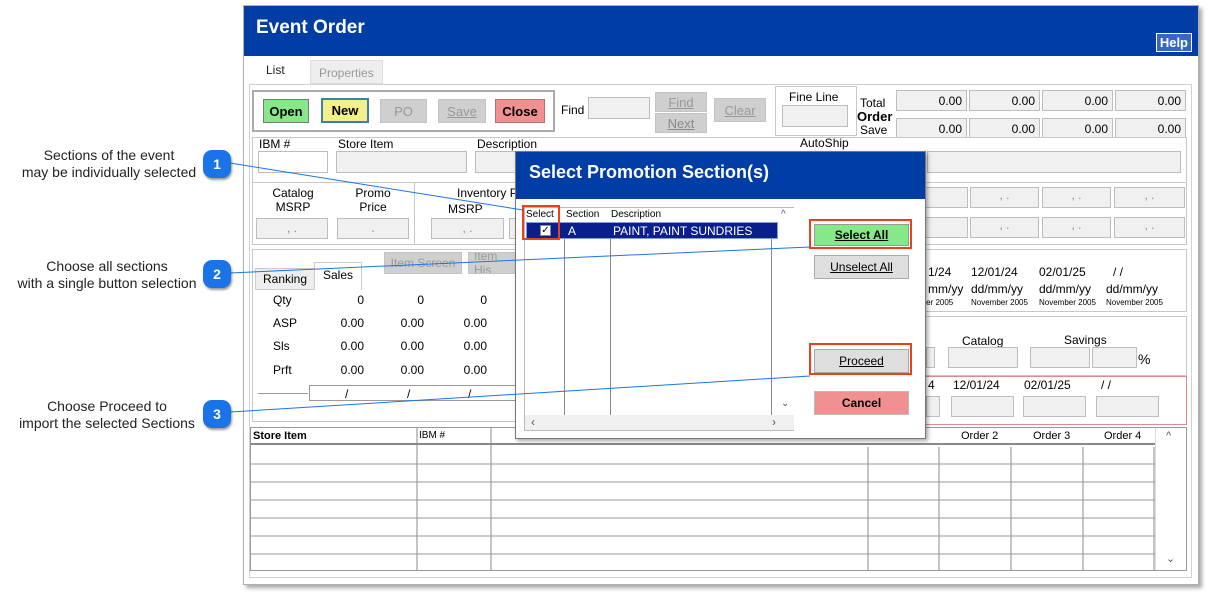 The height and width of the screenshot is (594, 1209). Describe the element at coordinates (619, 108) in the screenshot. I see `find-input` at that location.